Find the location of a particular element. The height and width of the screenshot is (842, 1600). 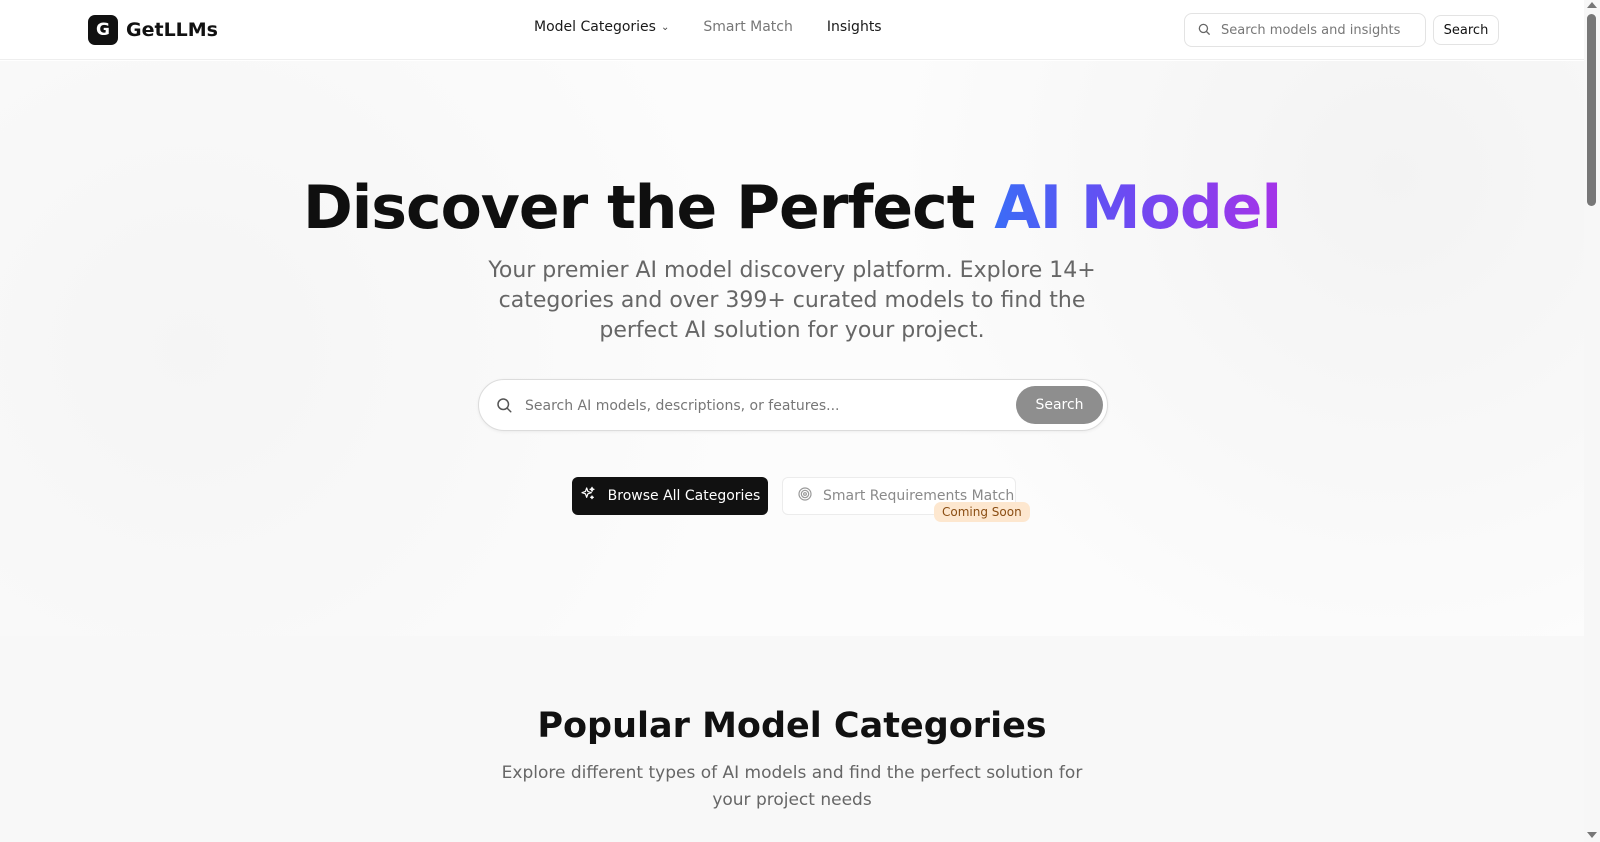

header-search-input is located at coordinates (1316, 30).